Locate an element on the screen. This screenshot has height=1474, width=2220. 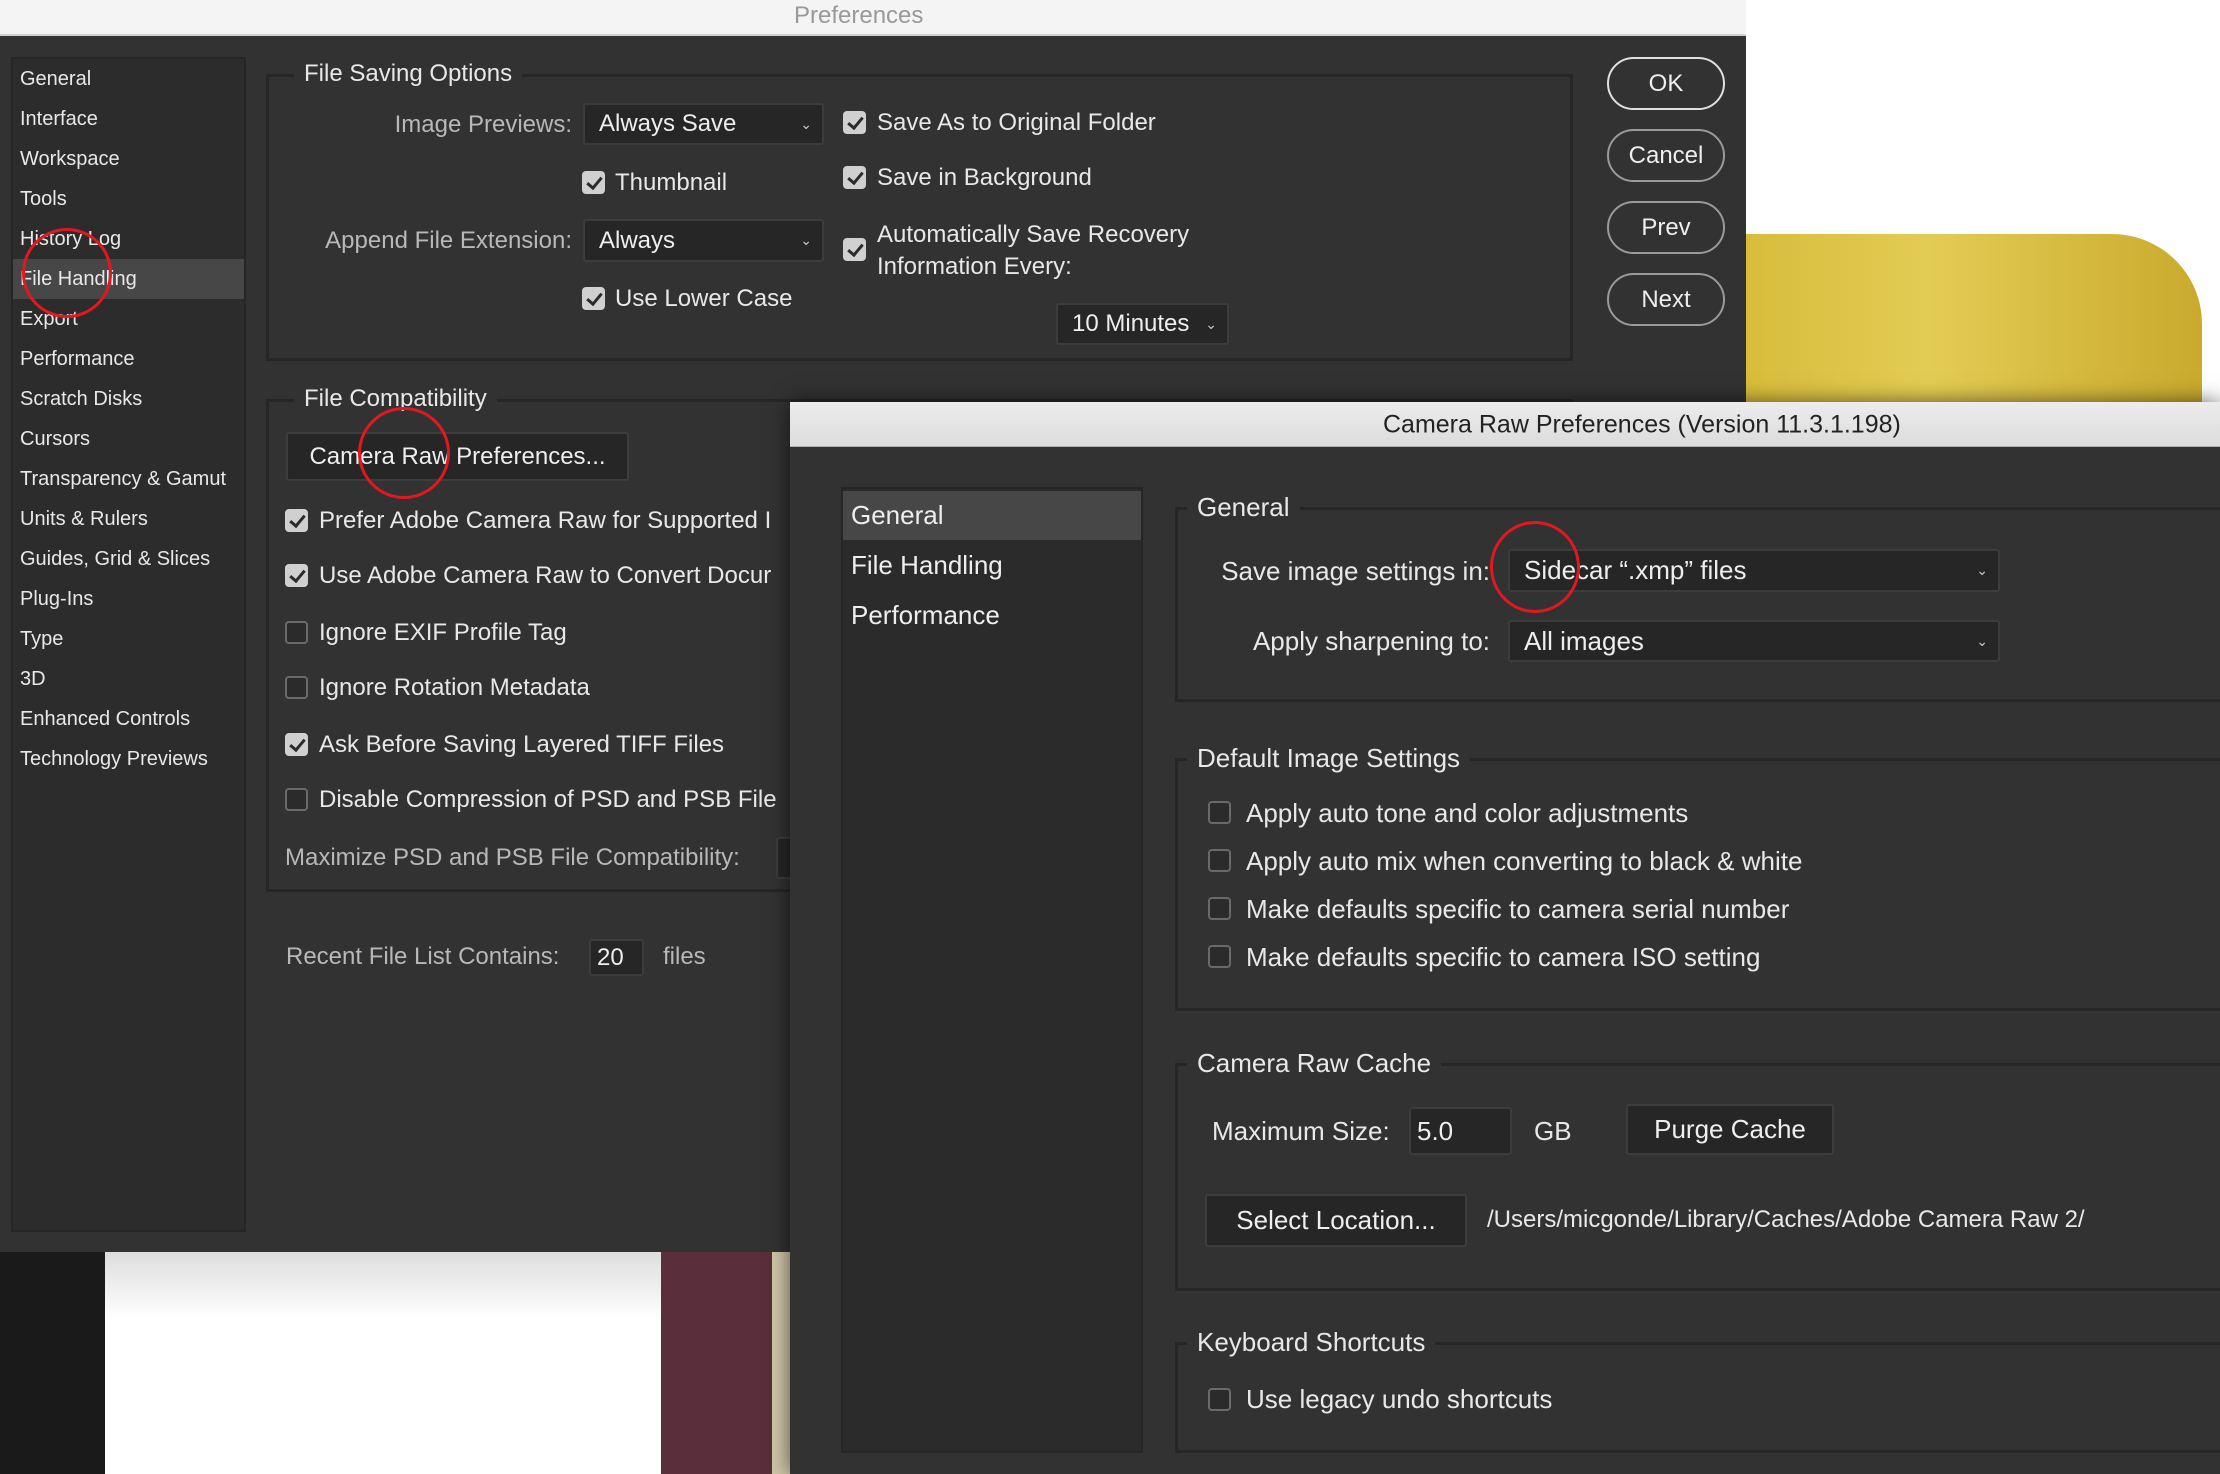
sidebar-item-file-handling: File Handling is located at coordinates (128, 279).